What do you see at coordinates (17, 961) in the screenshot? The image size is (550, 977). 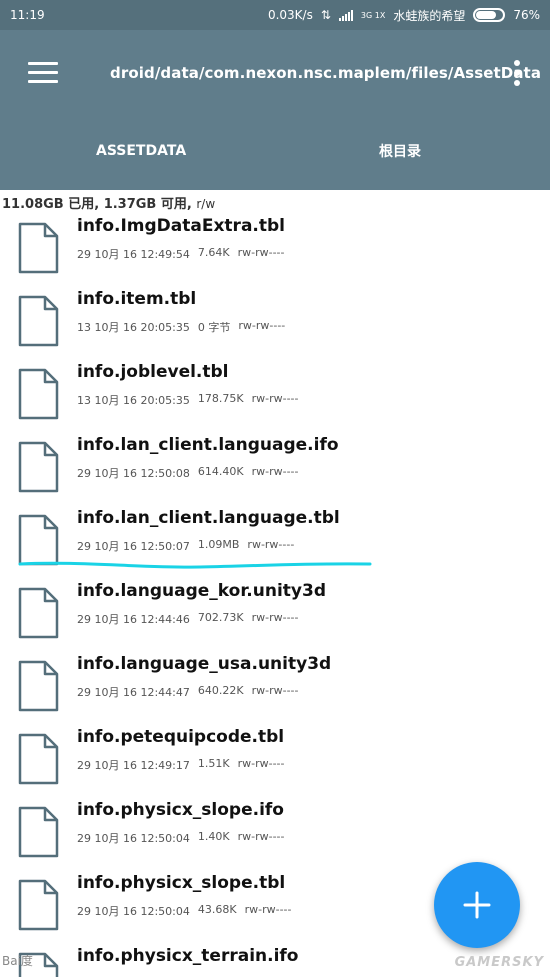 I see `watermark-baidu: Bai度` at bounding box center [17, 961].